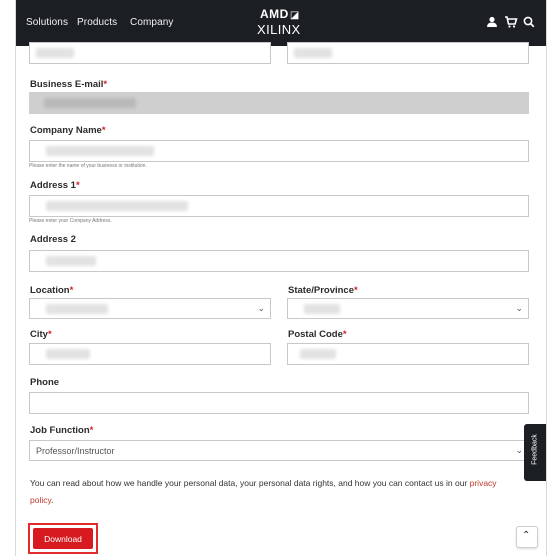  What do you see at coordinates (47, 22) in the screenshot?
I see `nav-solutions: Solutions` at bounding box center [47, 22].